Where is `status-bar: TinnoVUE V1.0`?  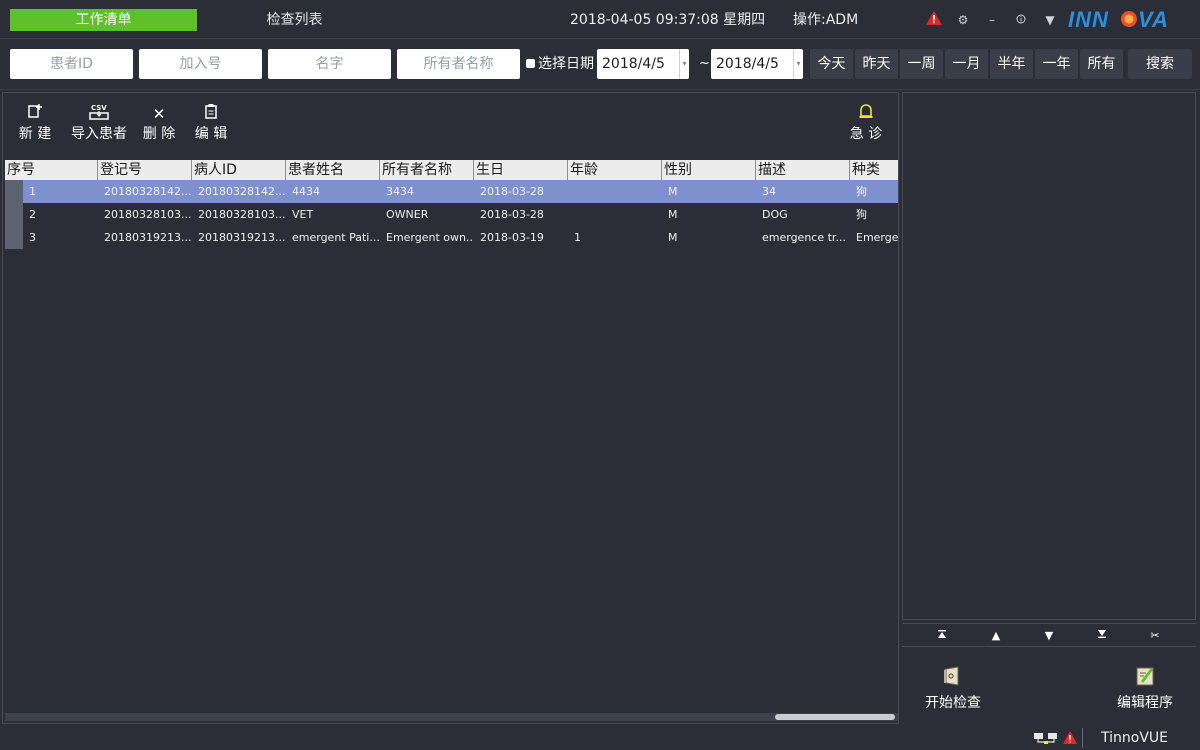
status-bar: TinnoVUE V1.0 is located at coordinates (600, 738).